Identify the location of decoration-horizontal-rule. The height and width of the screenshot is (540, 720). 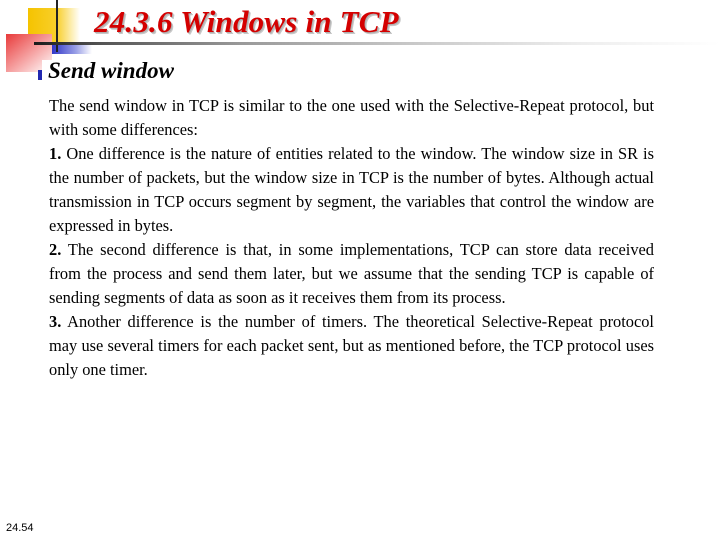
(377, 43).